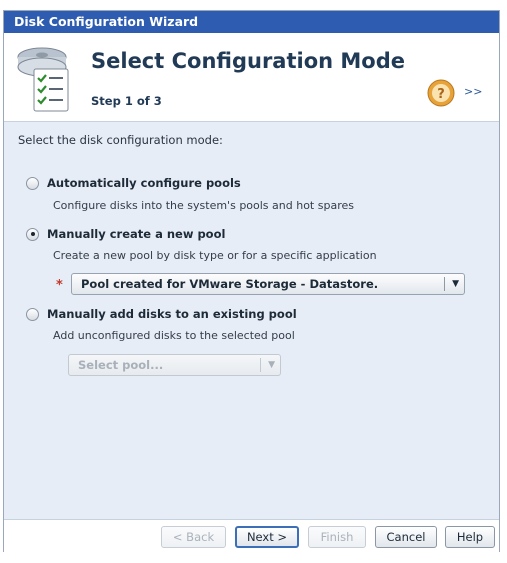 The image size is (507, 563). Describe the element at coordinates (470, 537) in the screenshot. I see `help-button: Help` at that location.